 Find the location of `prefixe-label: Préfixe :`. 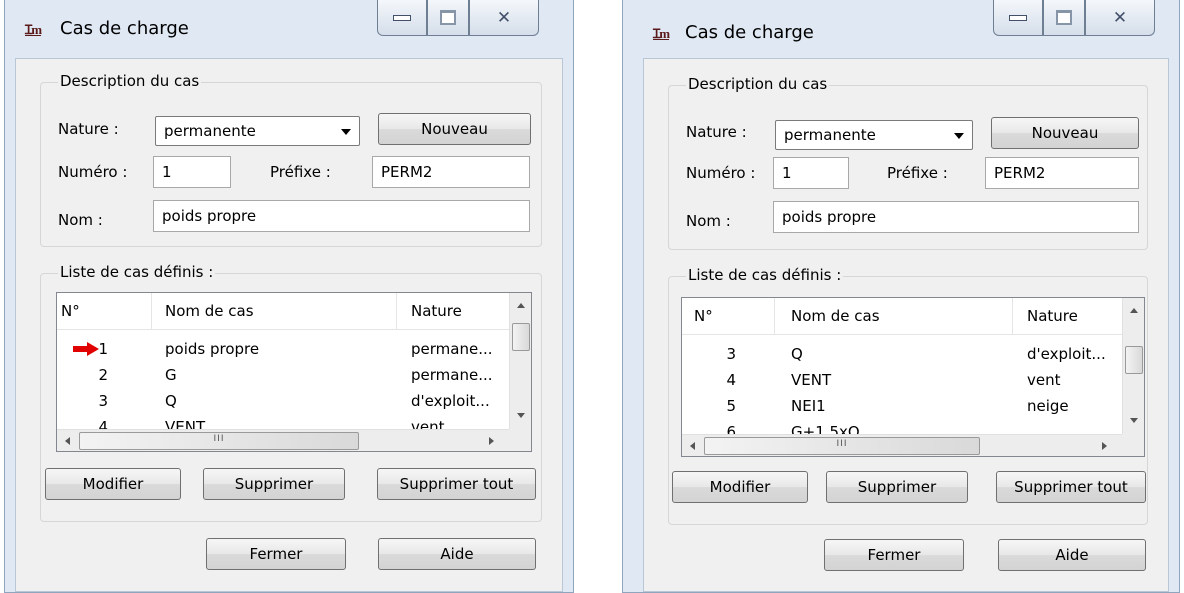

prefixe-label: Préfixe : is located at coordinates (917, 173).